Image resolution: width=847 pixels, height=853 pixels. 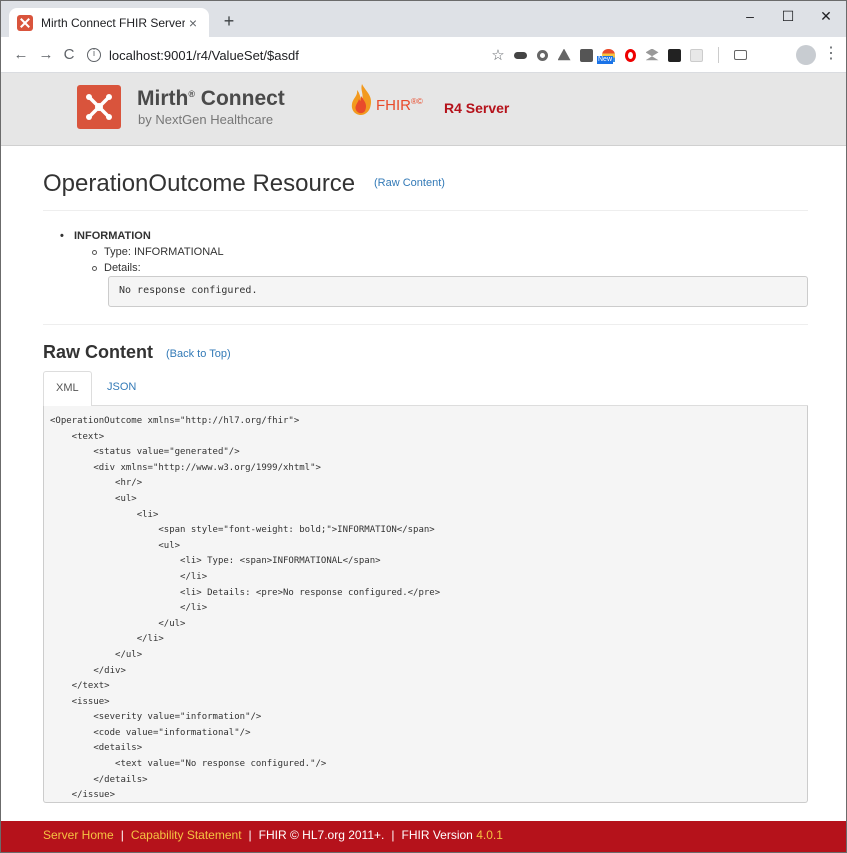 What do you see at coordinates (831, 54) in the screenshot?
I see `browser-menu-icon: ⋮` at bounding box center [831, 54].